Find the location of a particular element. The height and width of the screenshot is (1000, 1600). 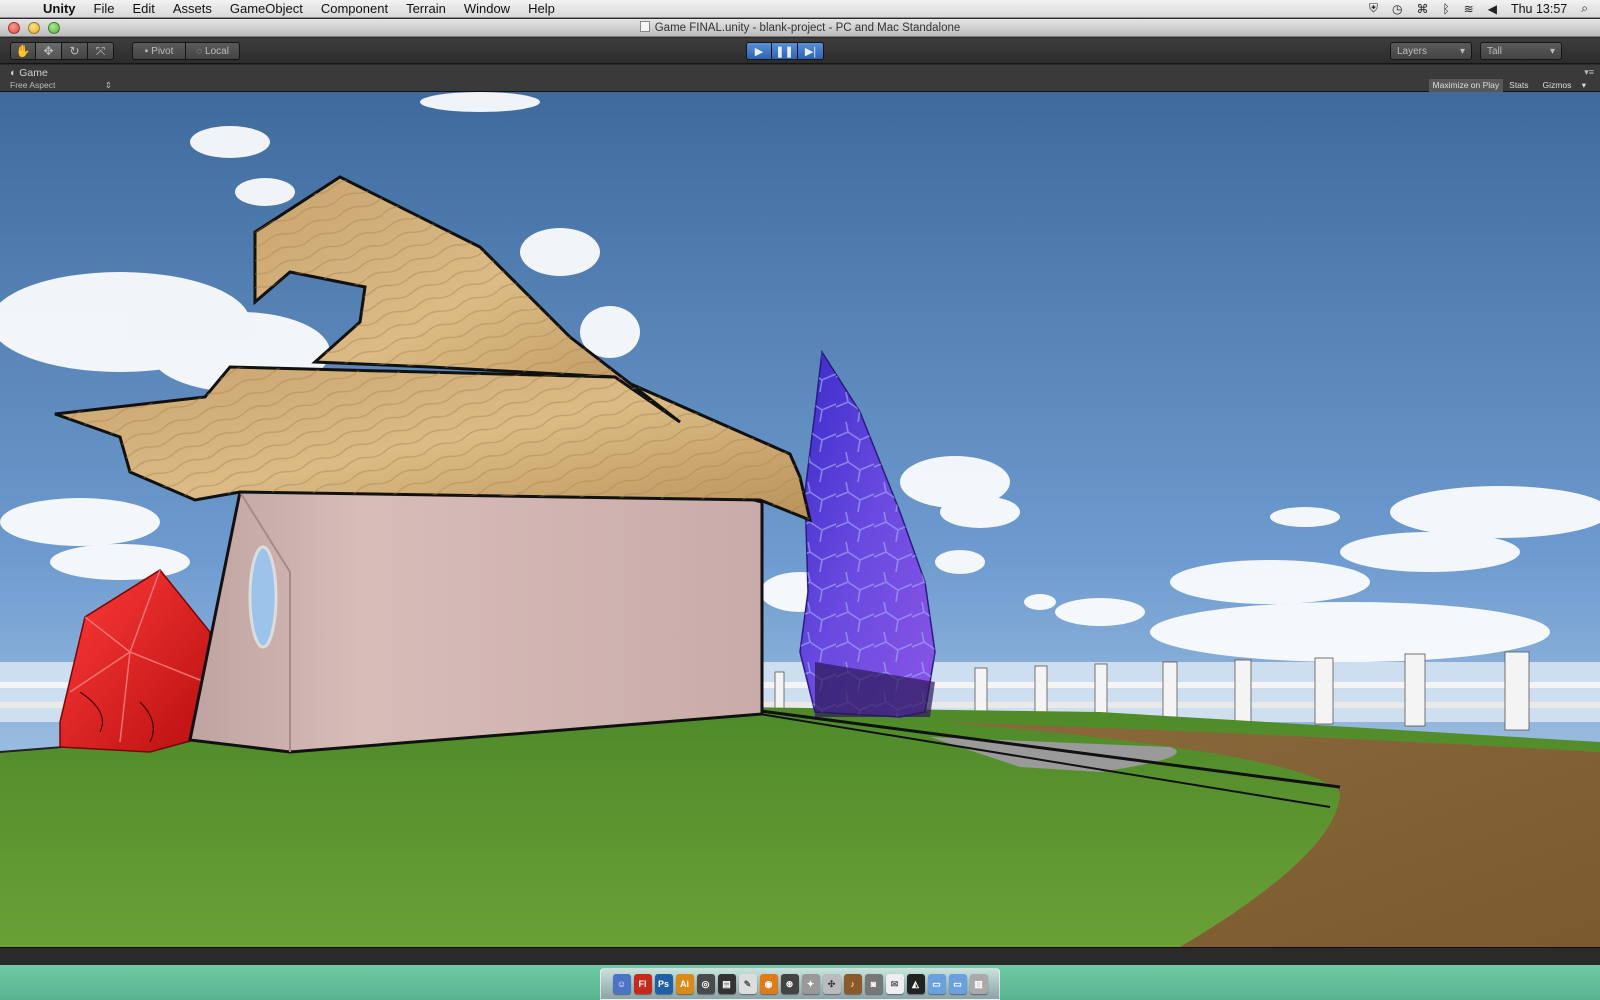

wifi-icon: ≋ is located at coordinates (1469, 9).